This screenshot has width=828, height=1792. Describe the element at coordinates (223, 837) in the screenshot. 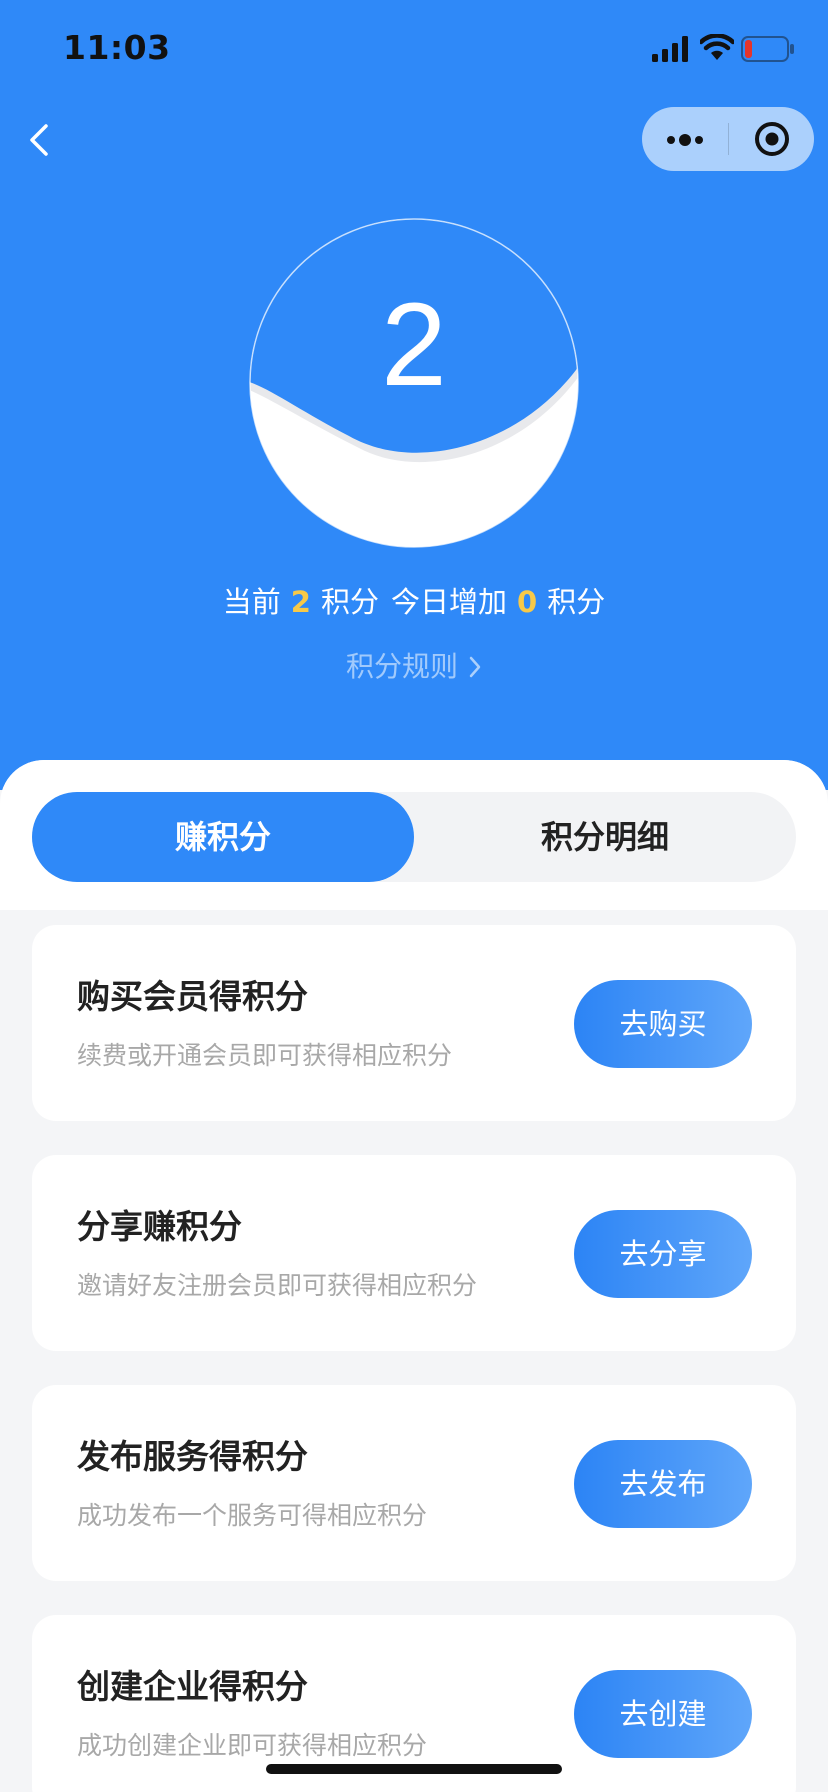

I see `tab-earn-points: 赚积分` at that location.